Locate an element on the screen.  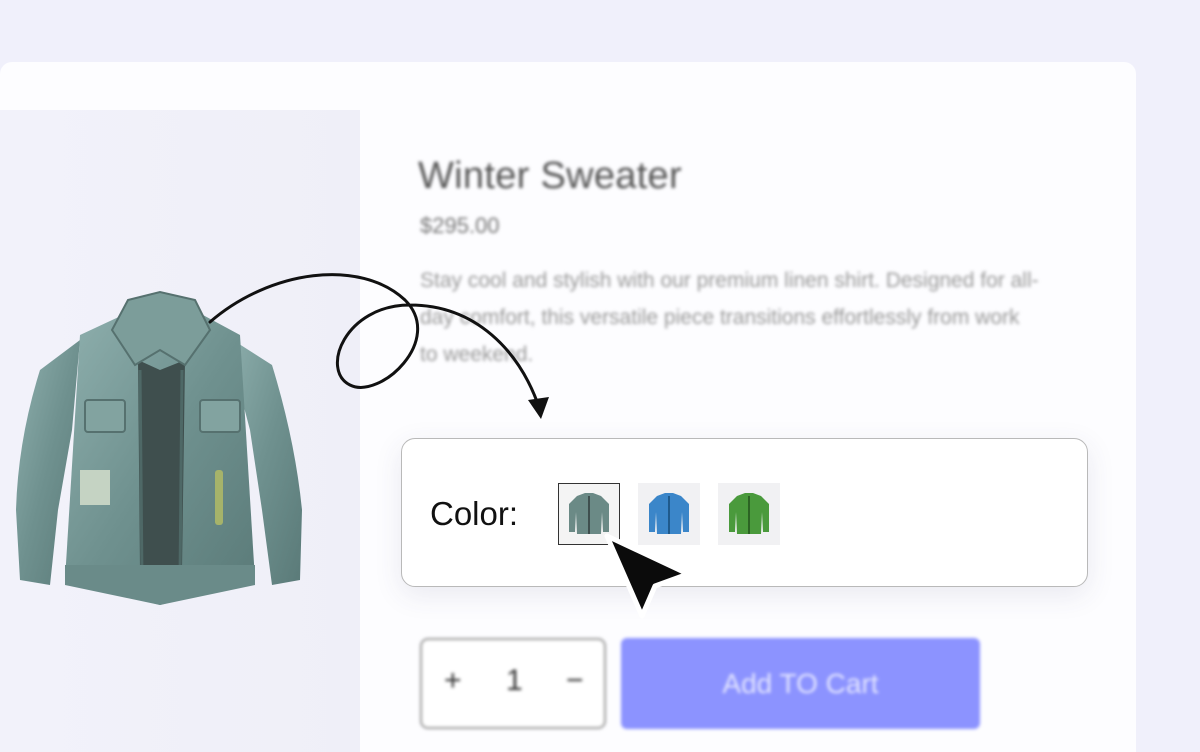
quantity-stepper: + 1 − is located at coordinates (513, 683).